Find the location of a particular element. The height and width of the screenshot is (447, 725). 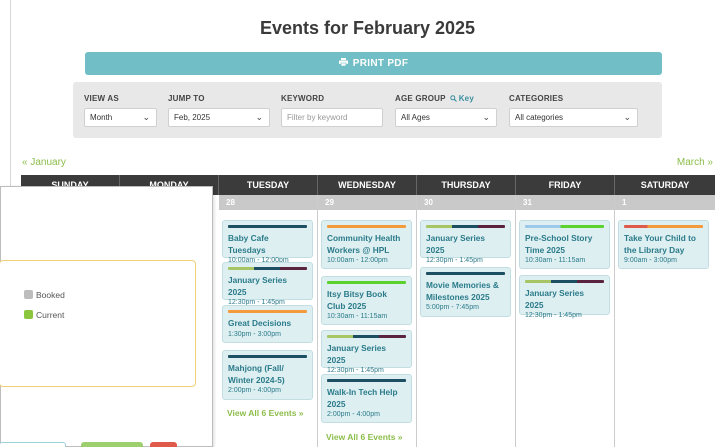

legend-current: Current is located at coordinates (44, 315).